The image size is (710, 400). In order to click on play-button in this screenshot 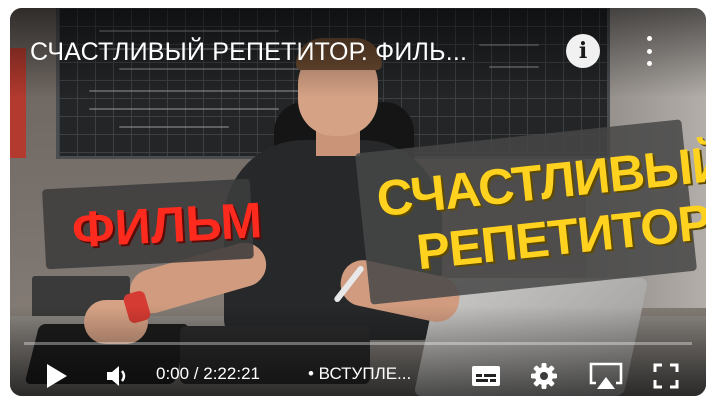, I will do `click(56, 376)`.